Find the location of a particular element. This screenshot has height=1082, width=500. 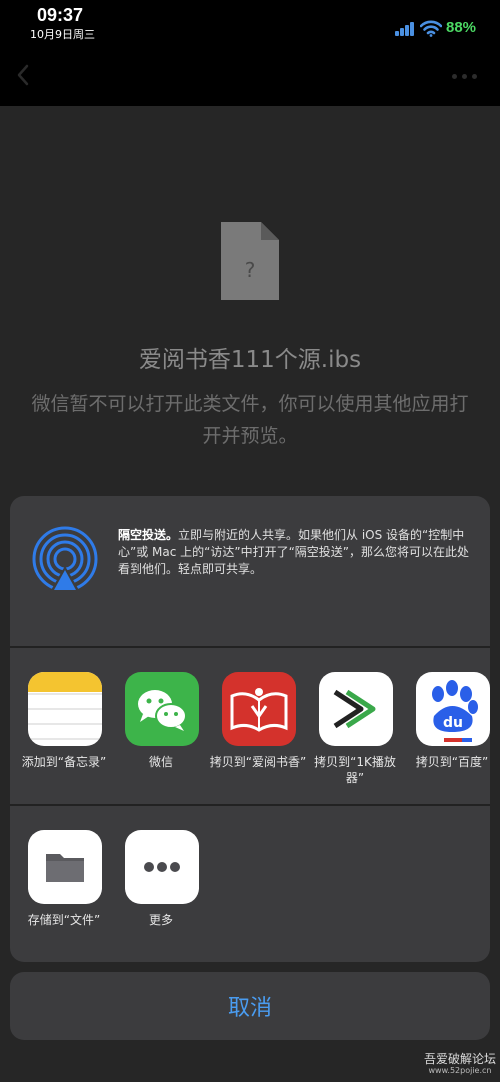

file-icon-glyph: ? is located at coordinates (250, 270).